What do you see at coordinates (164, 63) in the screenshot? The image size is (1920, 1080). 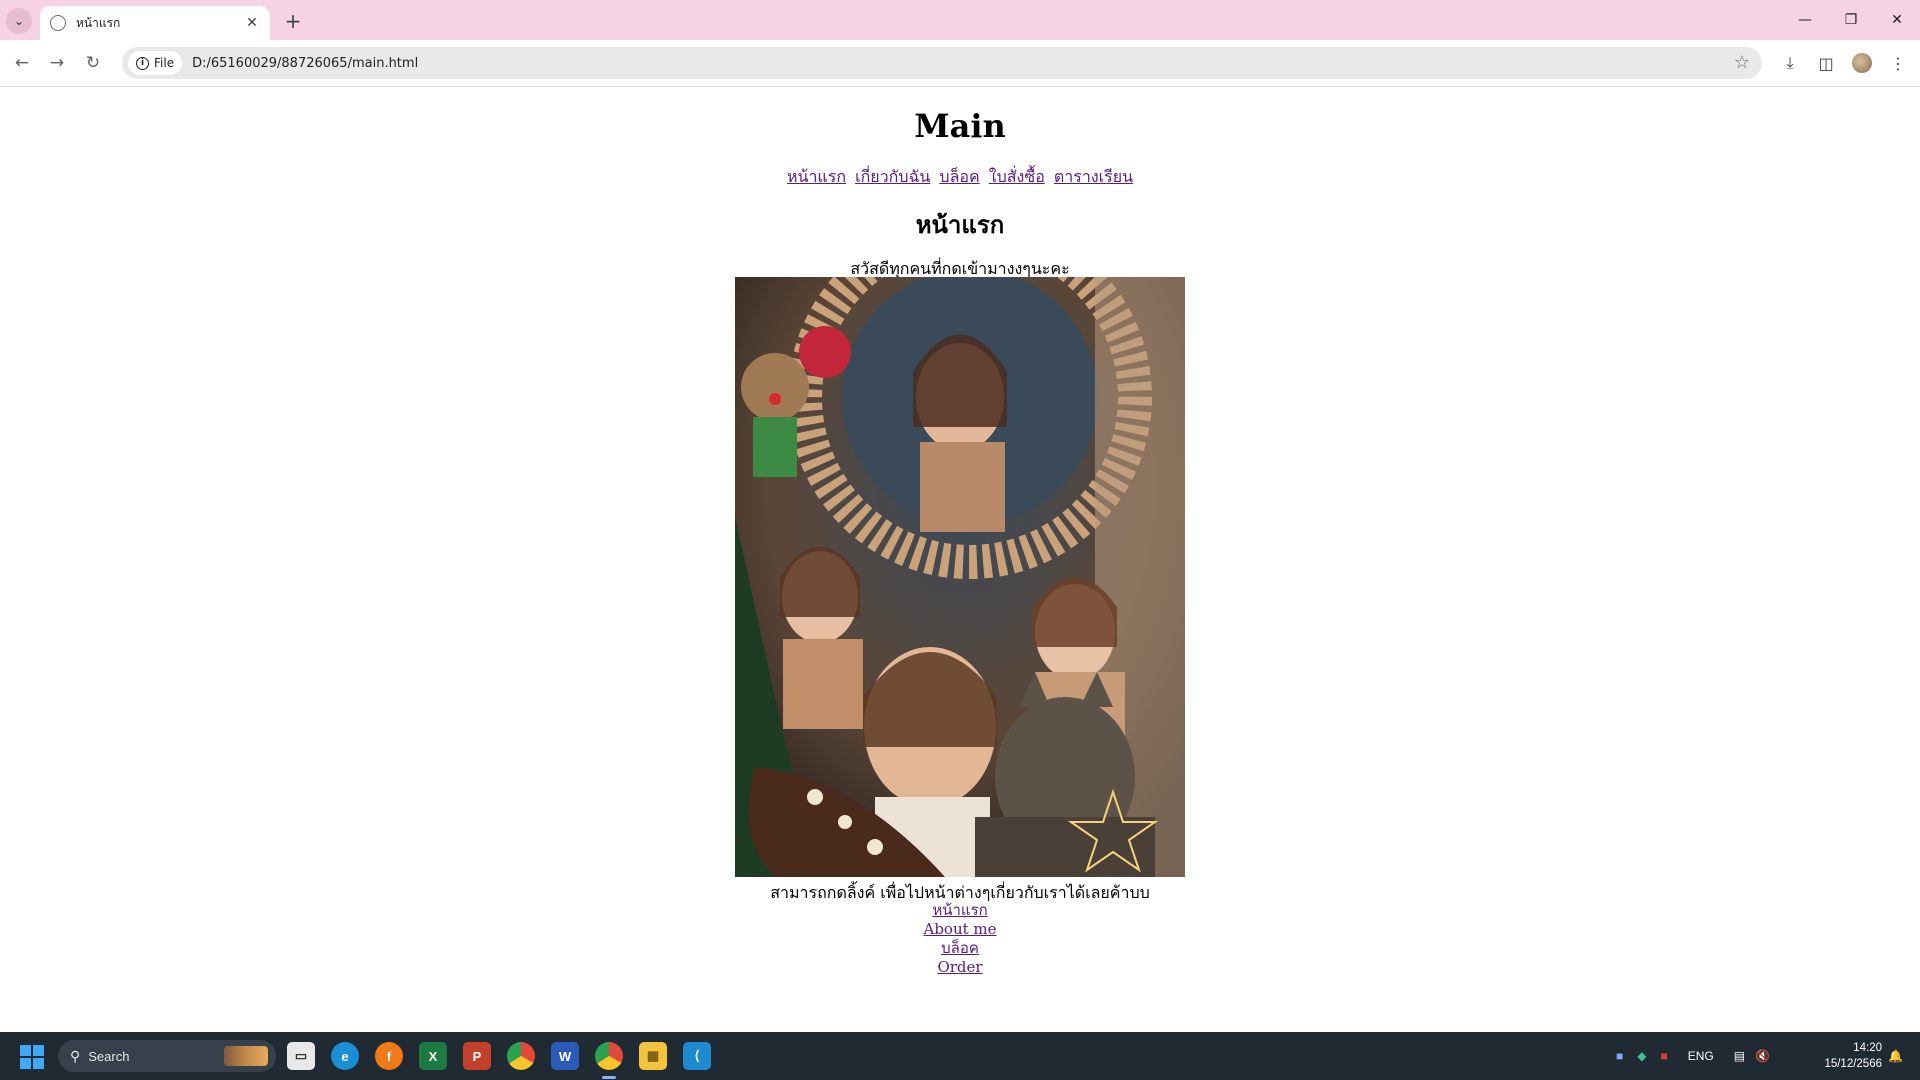 I see `scheme-label: File` at bounding box center [164, 63].